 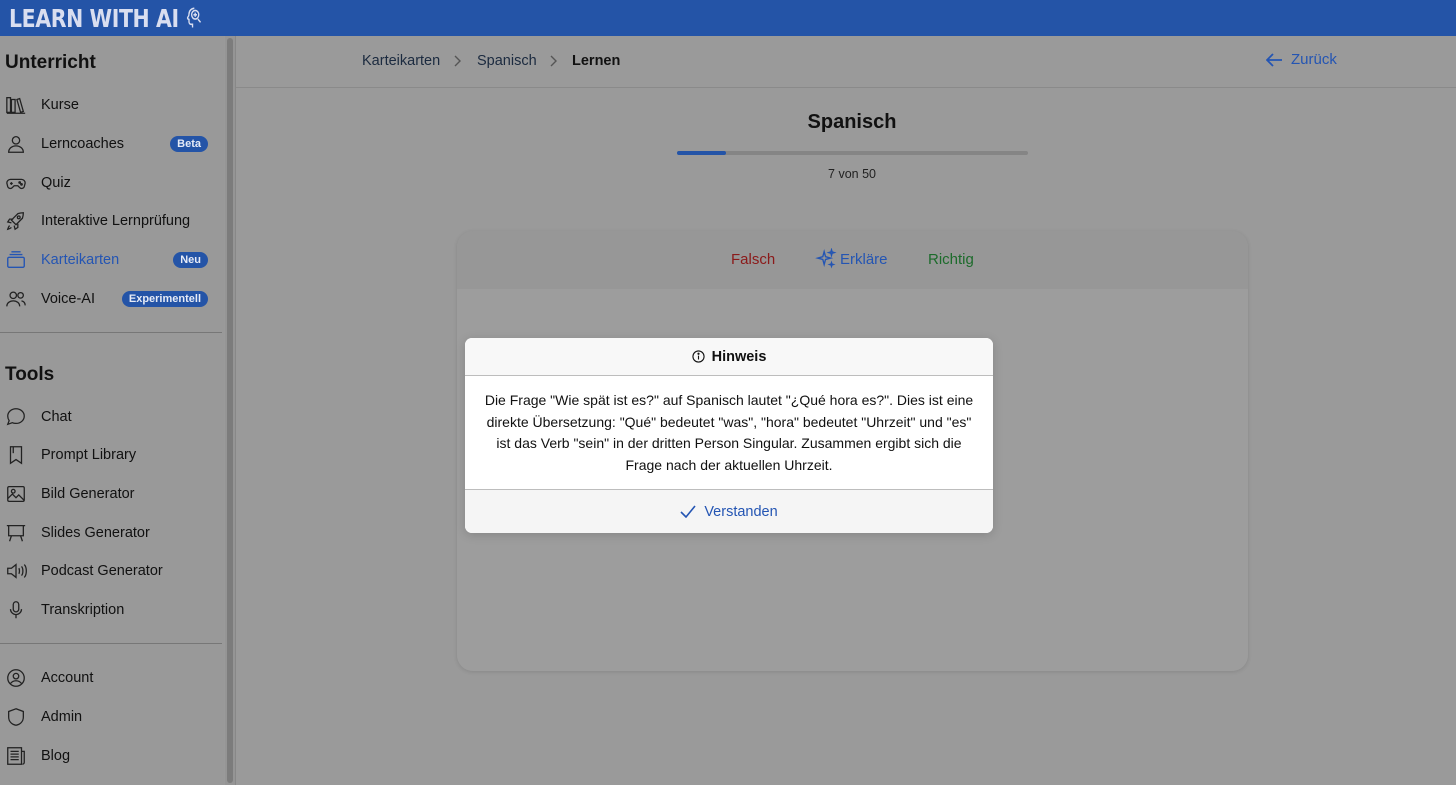 I want to click on speaker-icon, so click(x=16, y=571).